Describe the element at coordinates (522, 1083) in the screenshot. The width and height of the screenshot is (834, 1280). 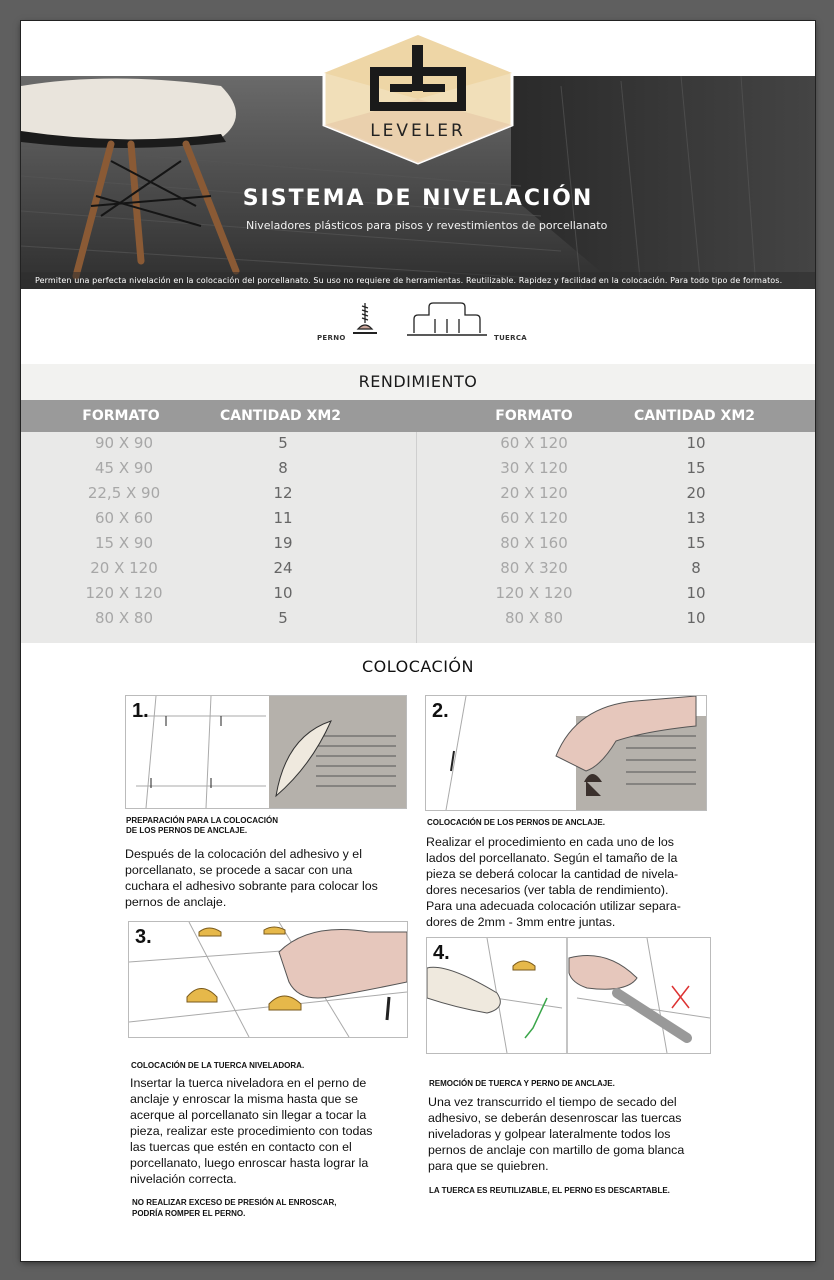
I see `step-4-heading: REMOCIÓN DE TUERCA Y PERNO DE ANCLAJE.` at that location.